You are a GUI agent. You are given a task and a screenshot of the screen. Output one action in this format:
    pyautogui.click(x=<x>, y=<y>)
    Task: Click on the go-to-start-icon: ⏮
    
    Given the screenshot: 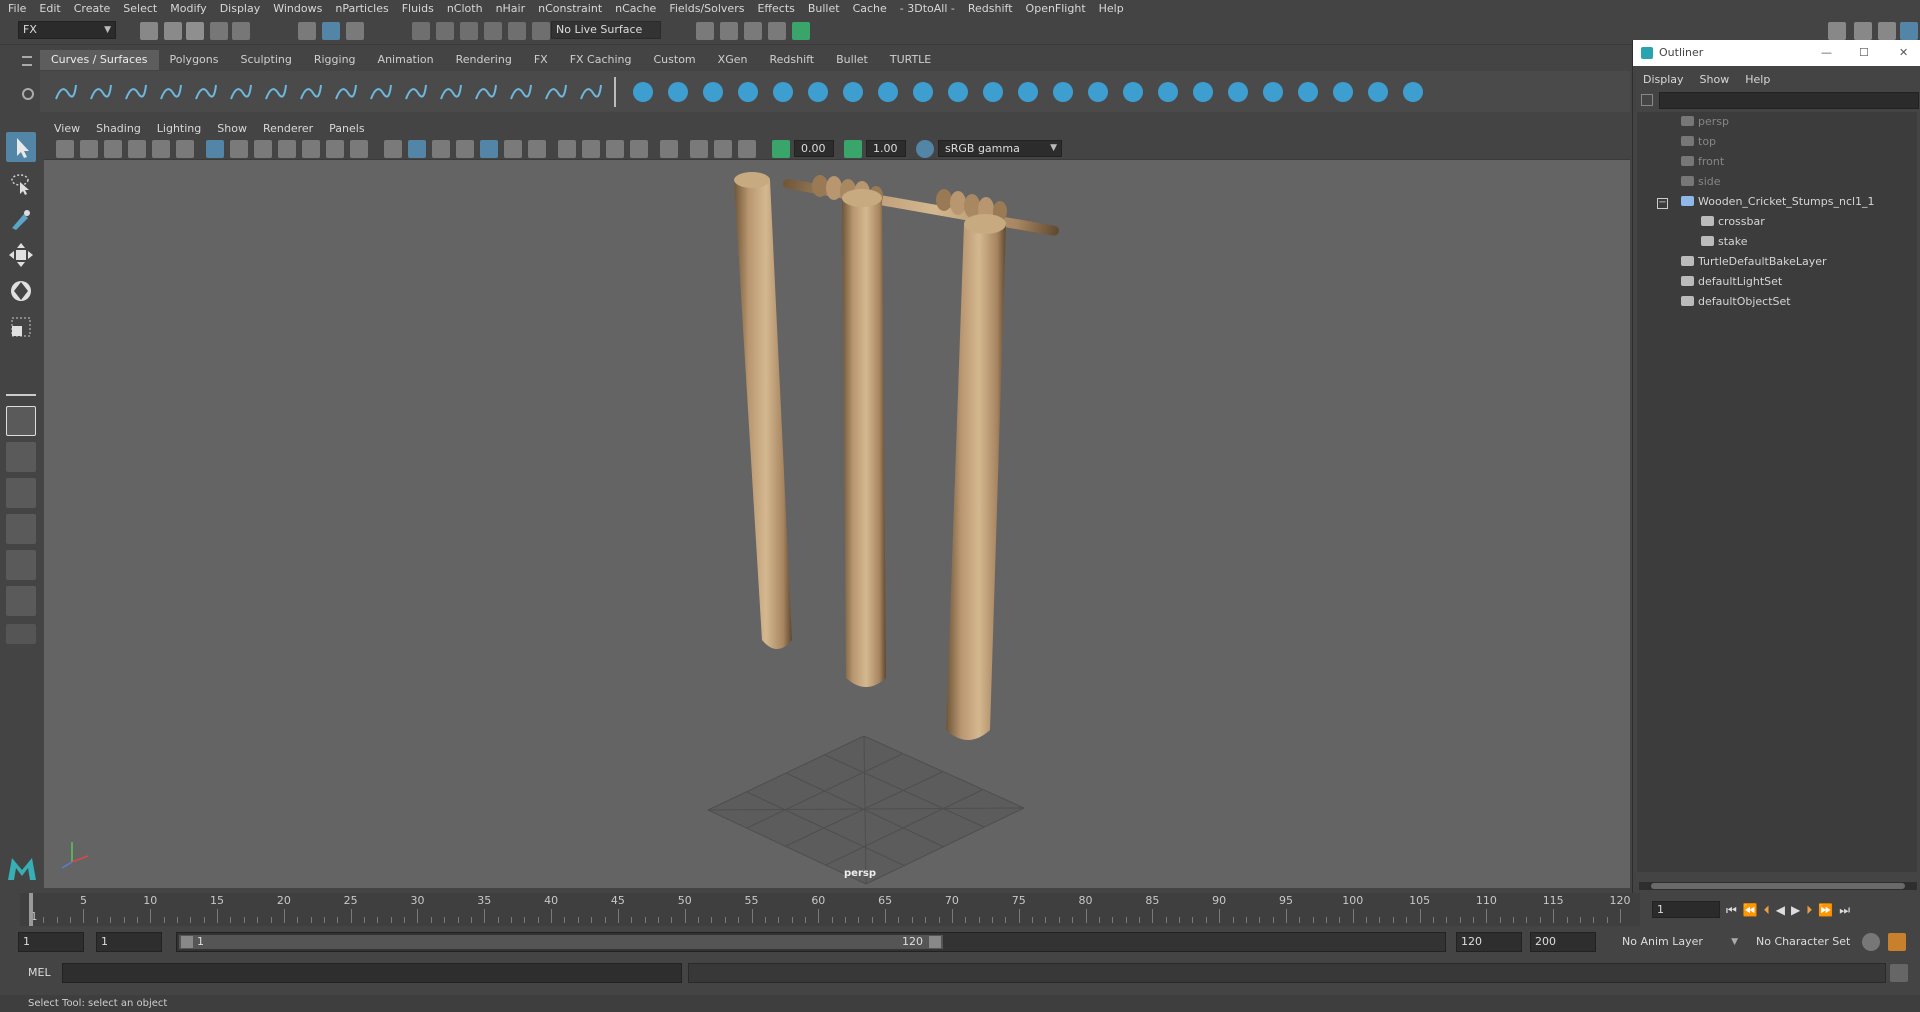 What is the action you would take?
    pyautogui.click(x=1731, y=910)
    